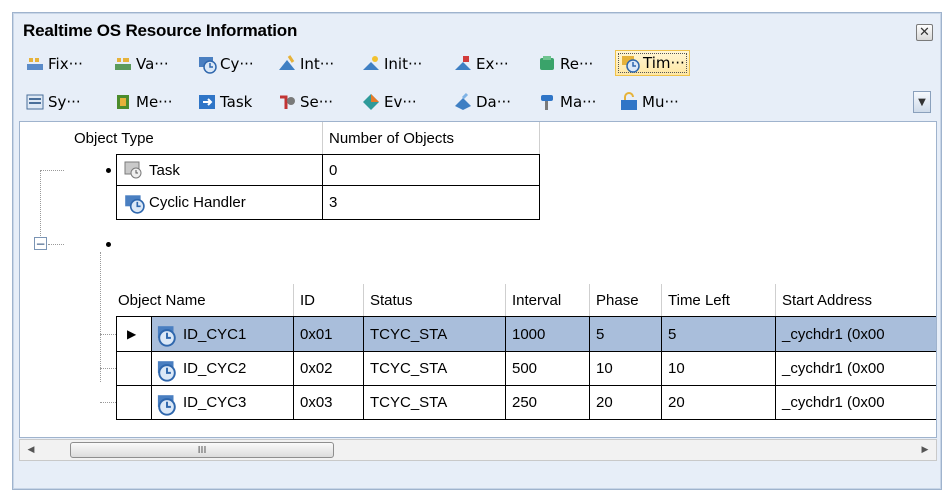  I want to click on system-icon, so click(35, 102).